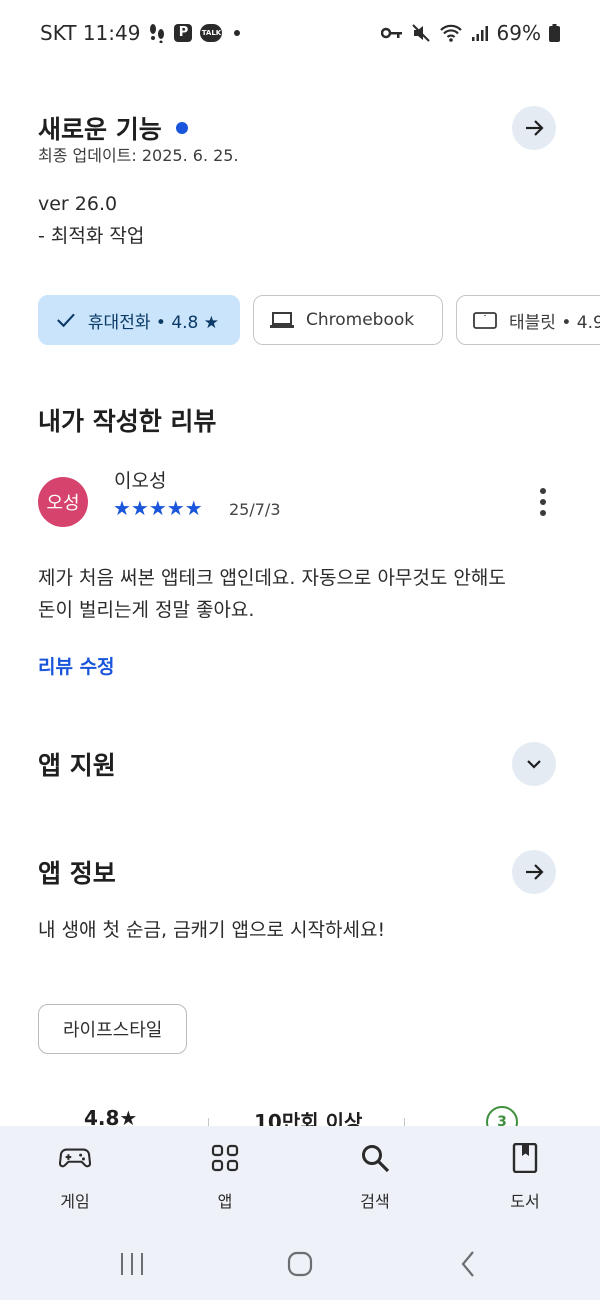  What do you see at coordinates (518, 33) in the screenshot?
I see `battery-percent: 69%` at bounding box center [518, 33].